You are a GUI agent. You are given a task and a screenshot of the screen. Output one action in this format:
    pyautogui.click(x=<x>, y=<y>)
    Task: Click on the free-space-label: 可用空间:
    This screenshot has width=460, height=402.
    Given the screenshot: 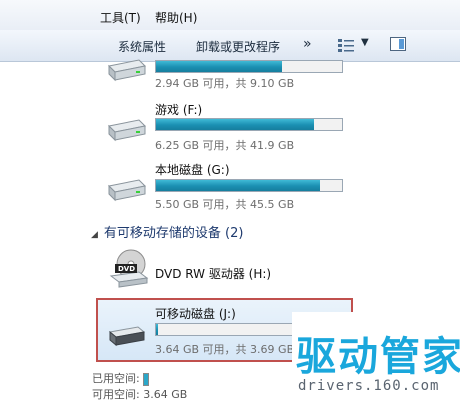 What is the action you would take?
    pyautogui.click(x=116, y=394)
    